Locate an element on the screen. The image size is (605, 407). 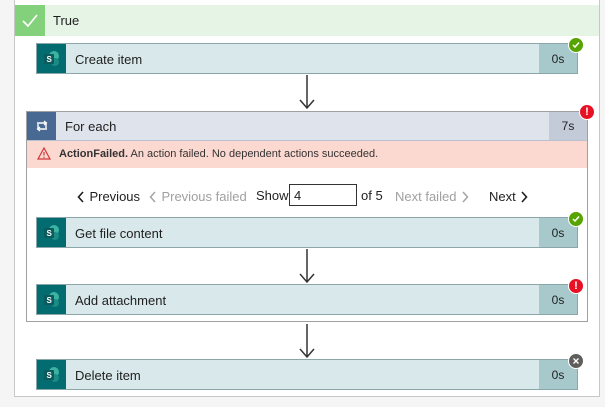
action-get-file-content: S Get file content 0s is located at coordinates (307, 232).